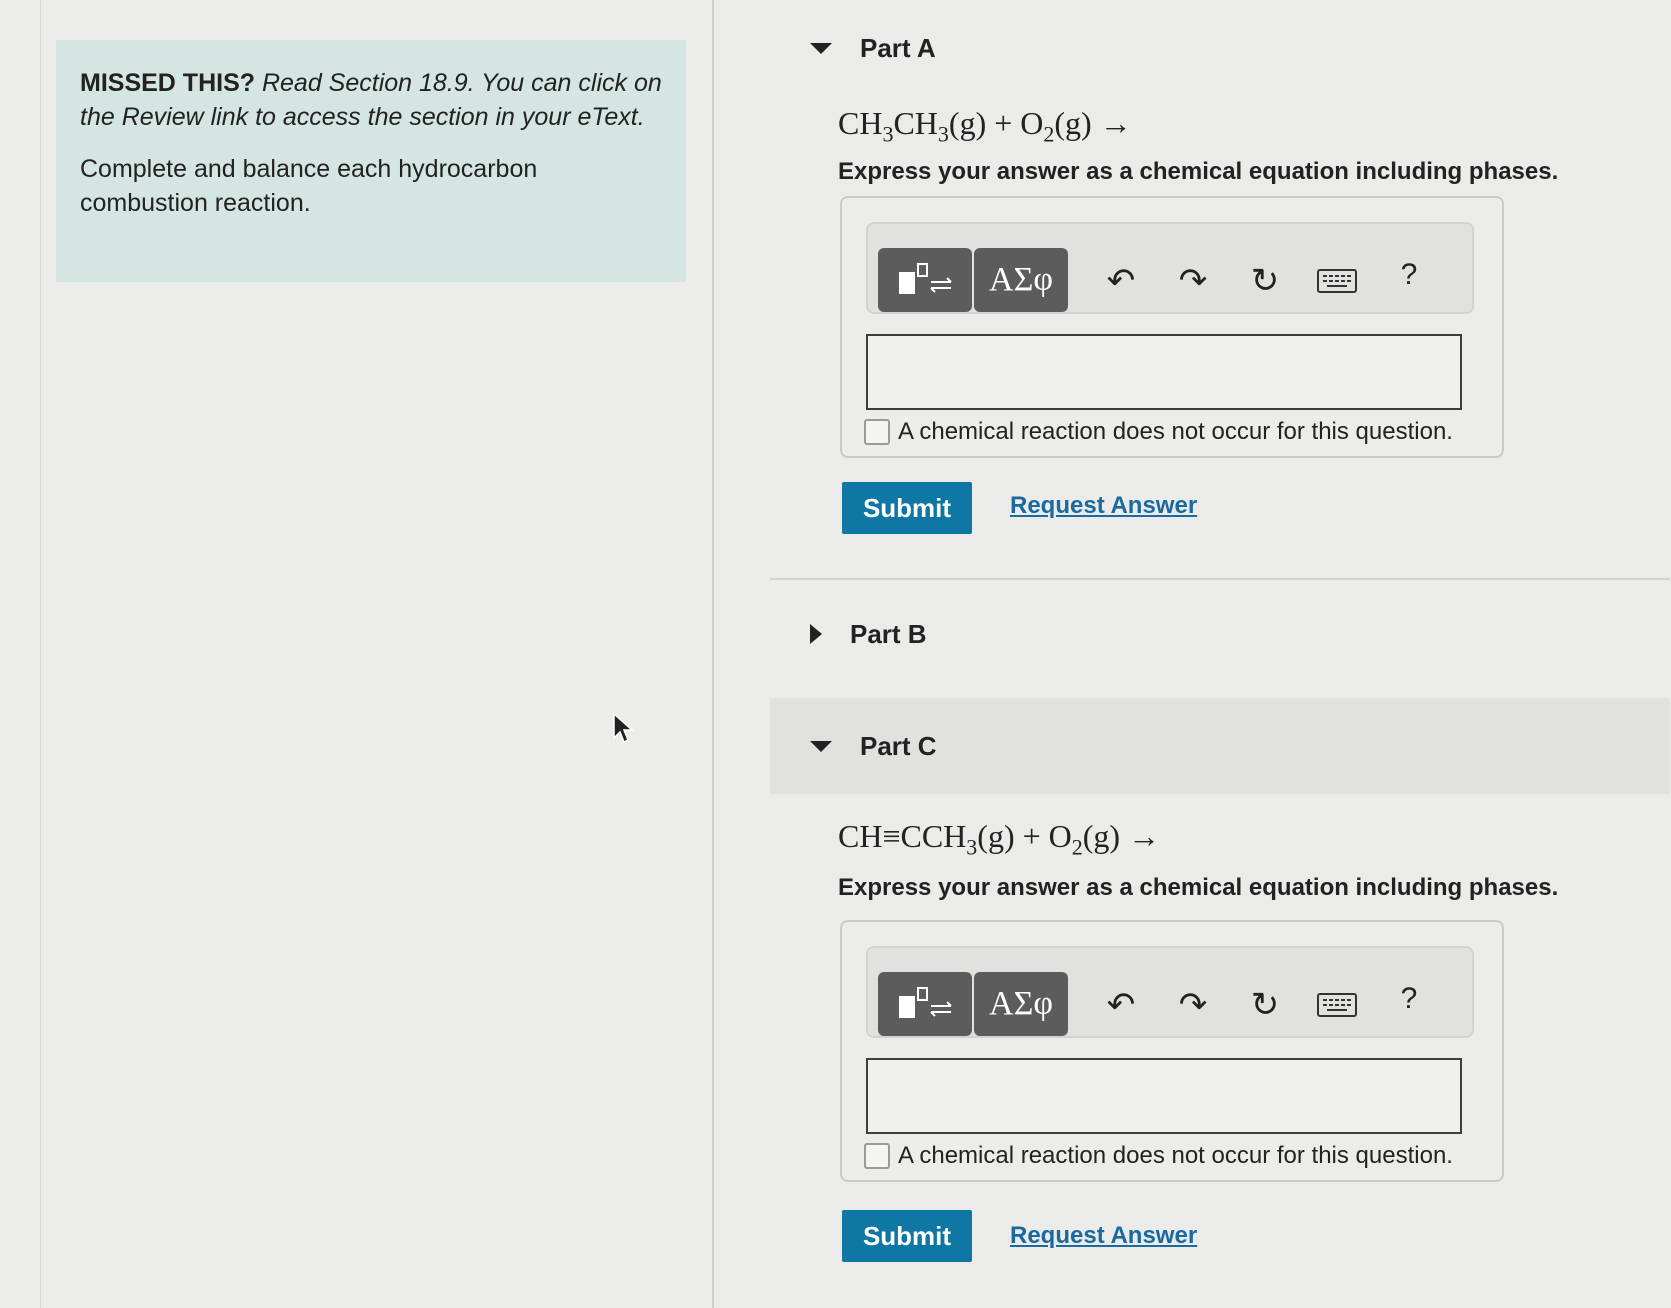 This screenshot has height=1308, width=1671. What do you see at coordinates (888, 633) in the screenshot?
I see `part-b-title: Part B` at bounding box center [888, 633].